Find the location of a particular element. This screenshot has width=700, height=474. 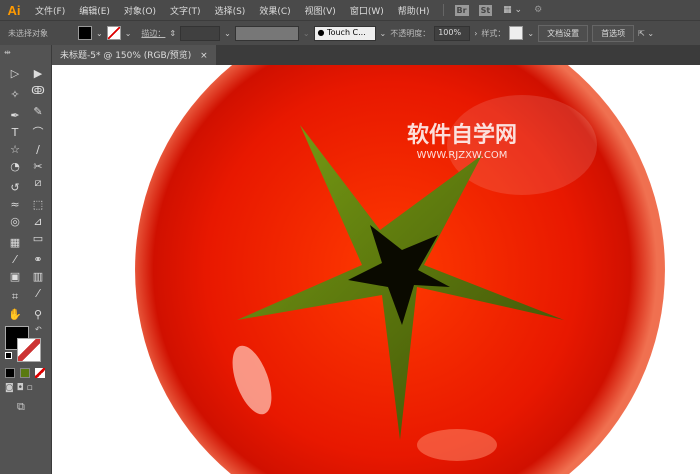

blend-tool: ⚭ is located at coordinates (38, 259).